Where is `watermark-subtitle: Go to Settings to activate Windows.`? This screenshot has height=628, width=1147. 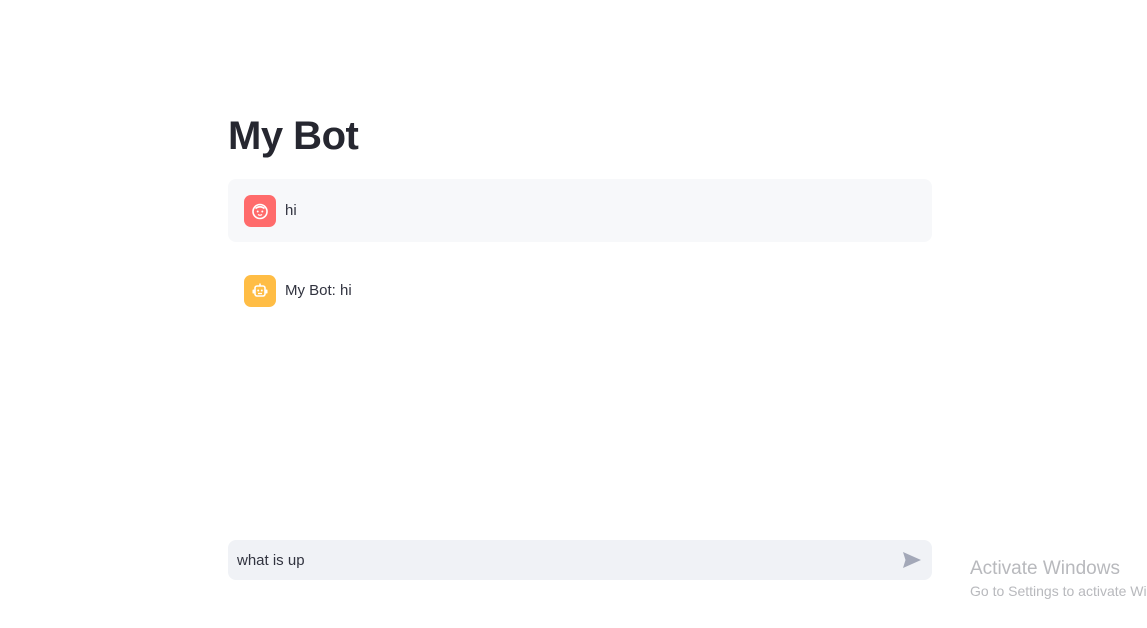 watermark-subtitle: Go to Settings to activate Windows. is located at coordinates (1058, 591).